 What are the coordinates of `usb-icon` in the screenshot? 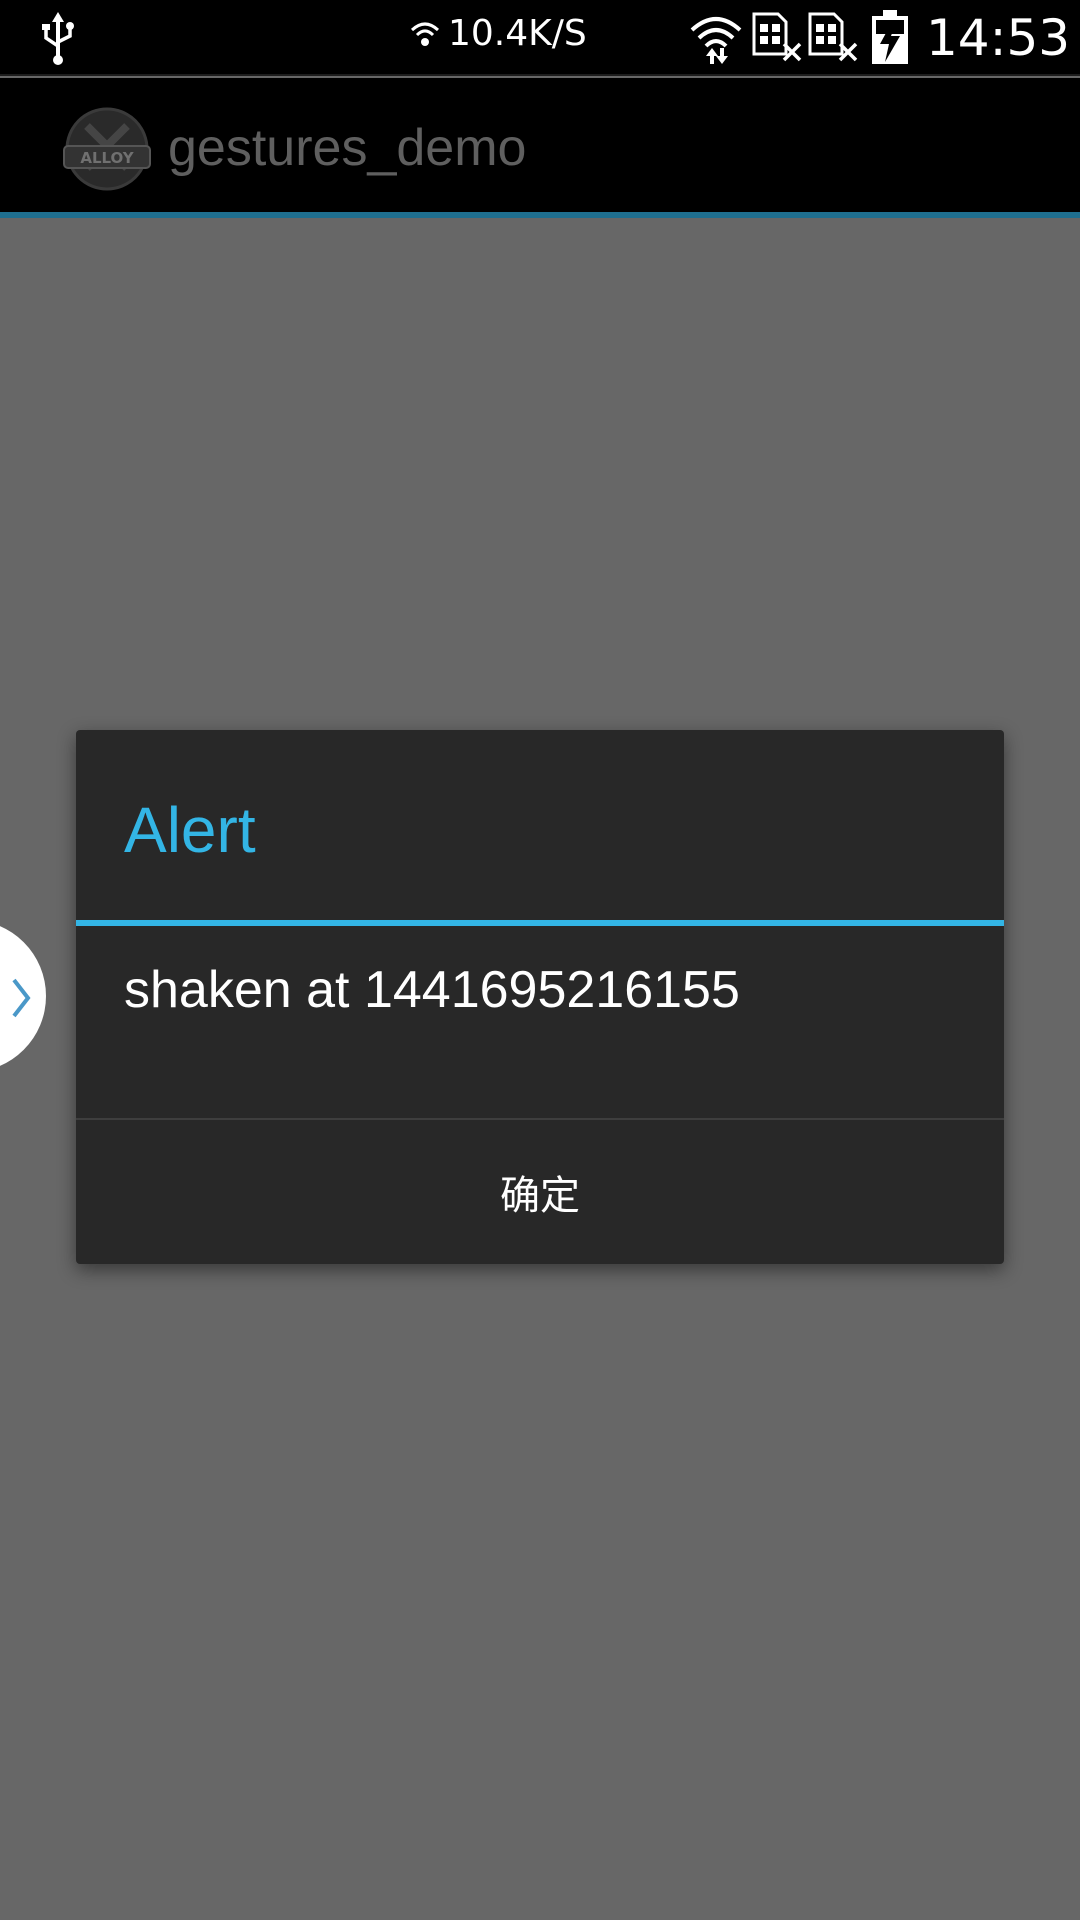 It's located at (58, 38).